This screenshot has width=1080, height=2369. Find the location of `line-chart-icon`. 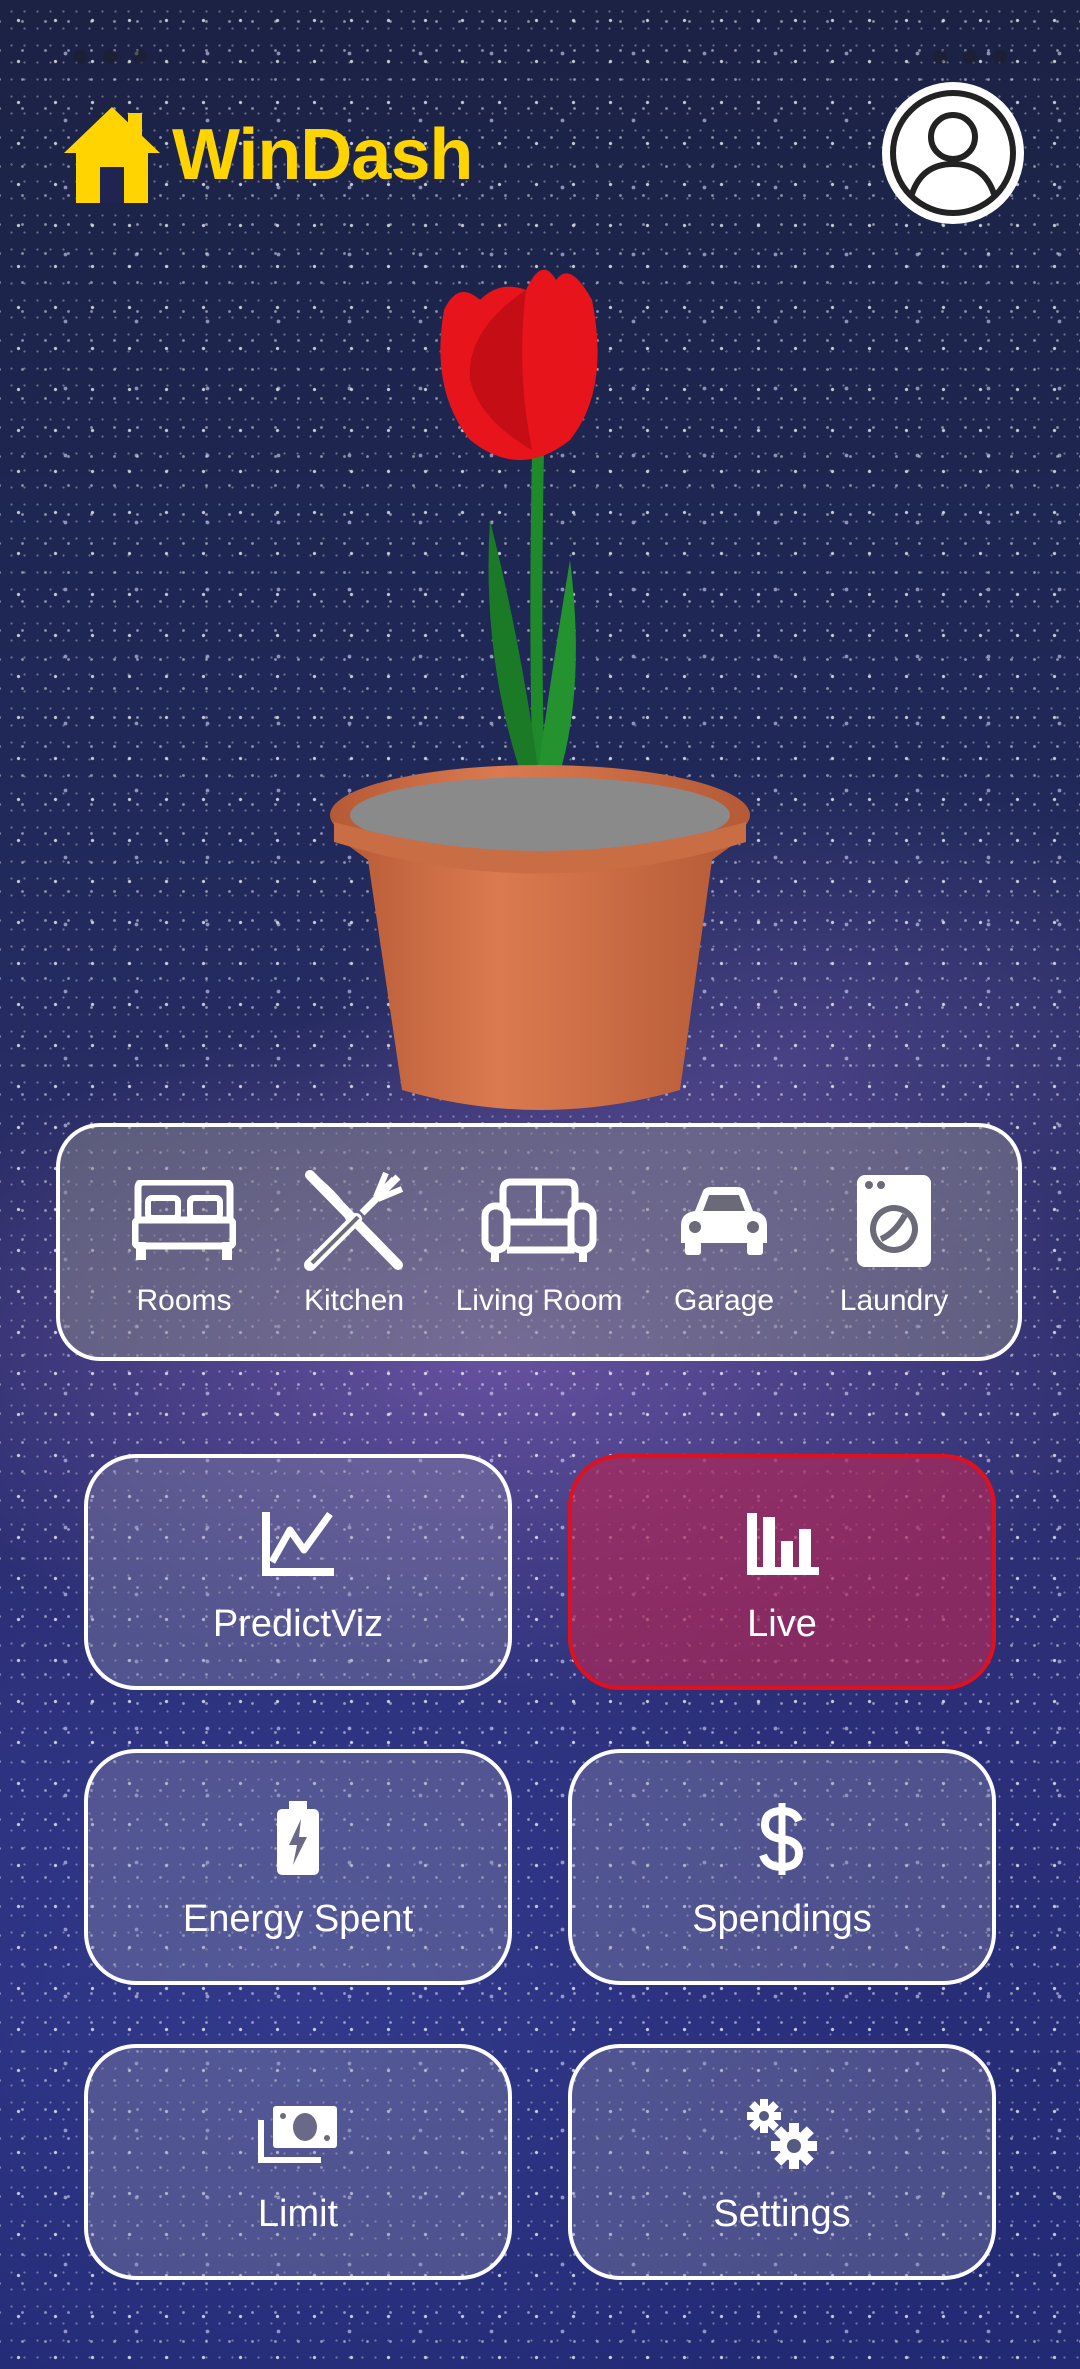

line-chart-icon is located at coordinates (298, 1543).